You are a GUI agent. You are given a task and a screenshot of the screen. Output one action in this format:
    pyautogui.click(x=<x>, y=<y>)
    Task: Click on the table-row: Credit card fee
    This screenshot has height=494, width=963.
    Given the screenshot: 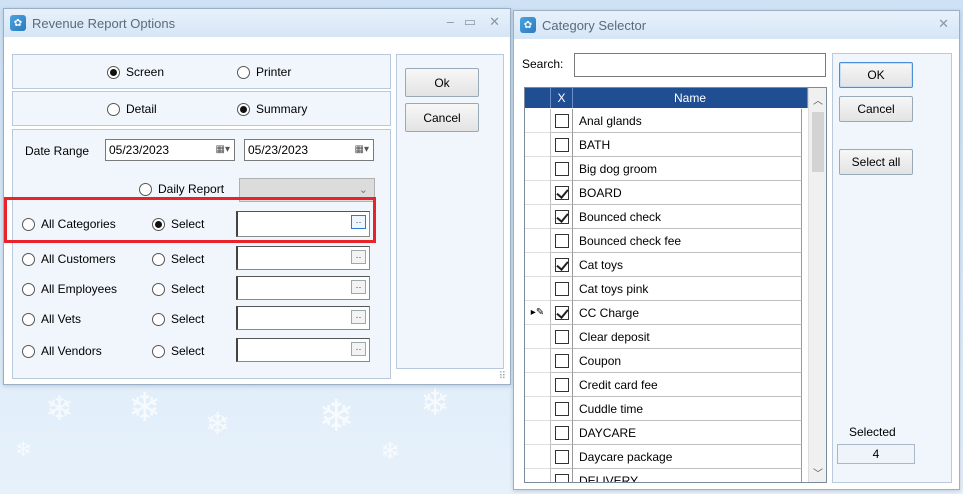 What is the action you would take?
    pyautogui.click(x=663, y=385)
    